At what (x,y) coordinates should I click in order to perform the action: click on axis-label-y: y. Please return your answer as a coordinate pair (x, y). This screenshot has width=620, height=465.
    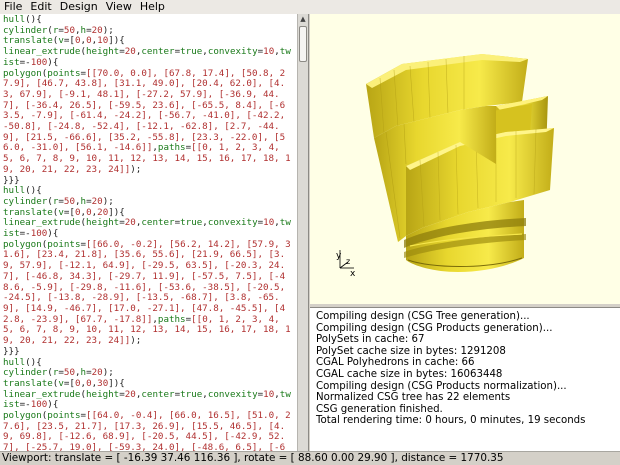
    Looking at the image, I should click on (339, 256).